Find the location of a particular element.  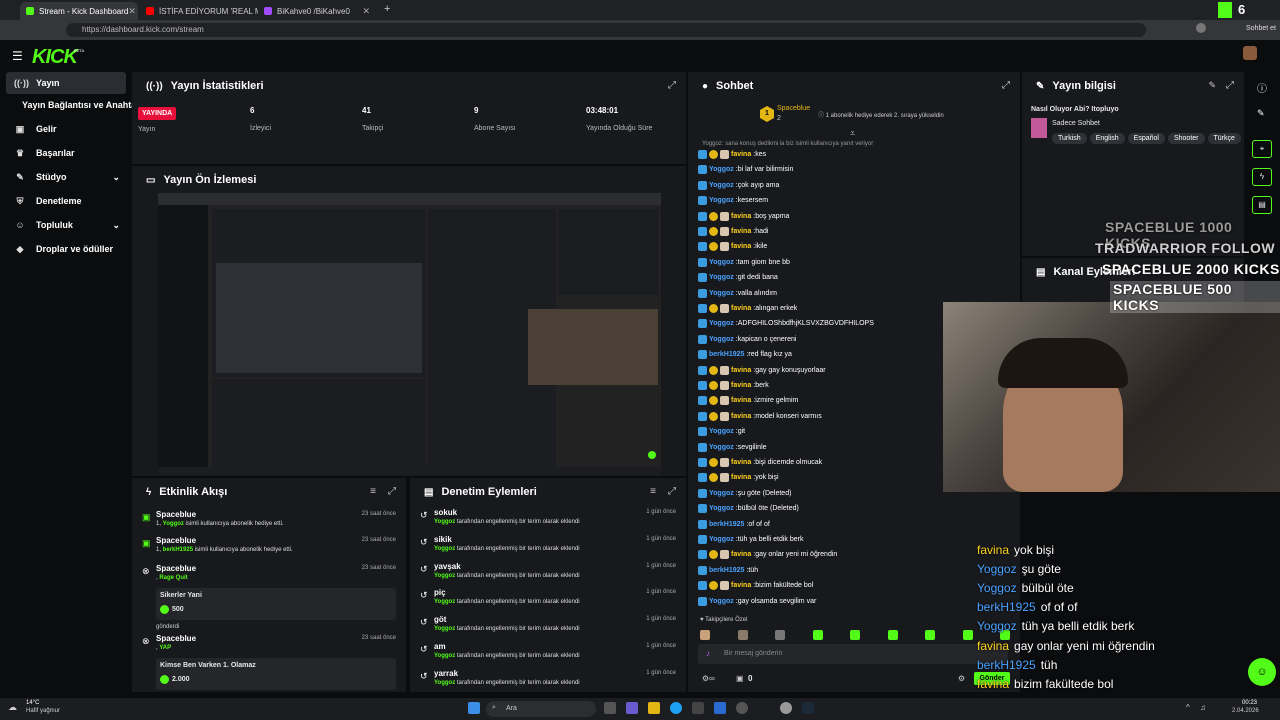

sidebar-item-yayin: ((·)) Yayın is located at coordinates (66, 83).